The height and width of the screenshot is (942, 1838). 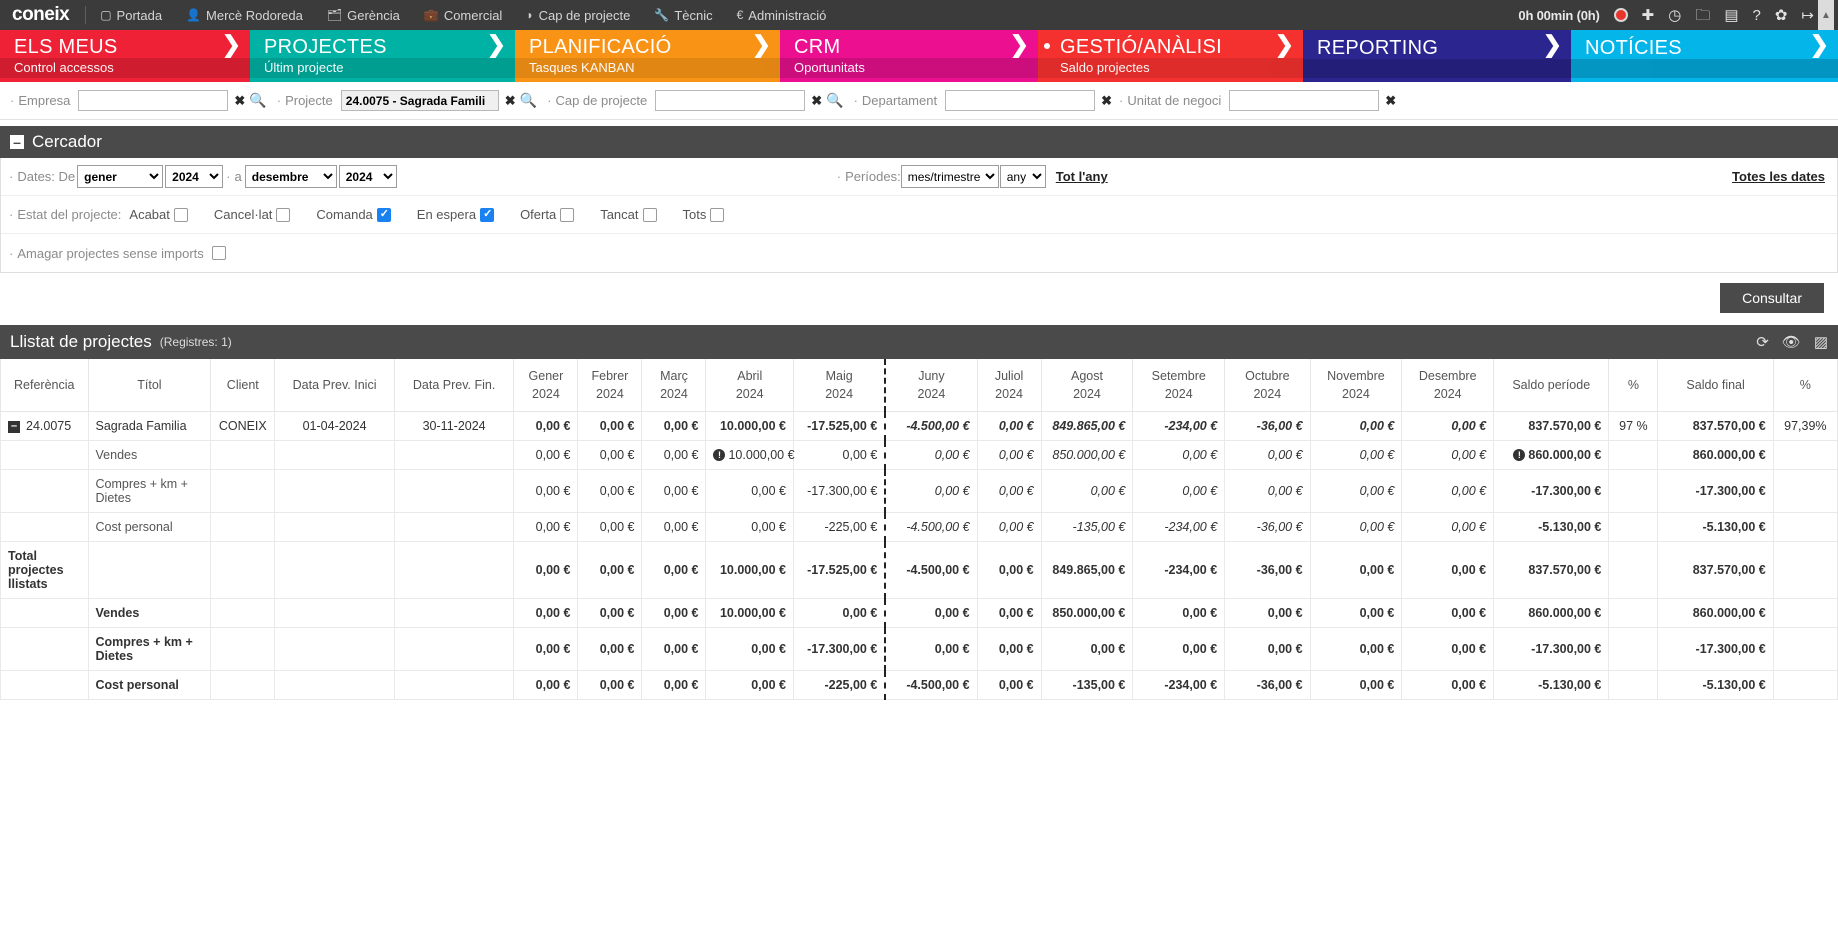 What do you see at coordinates (1009, 386) in the screenshot?
I see `col-header-m7: Juliol 2024` at bounding box center [1009, 386].